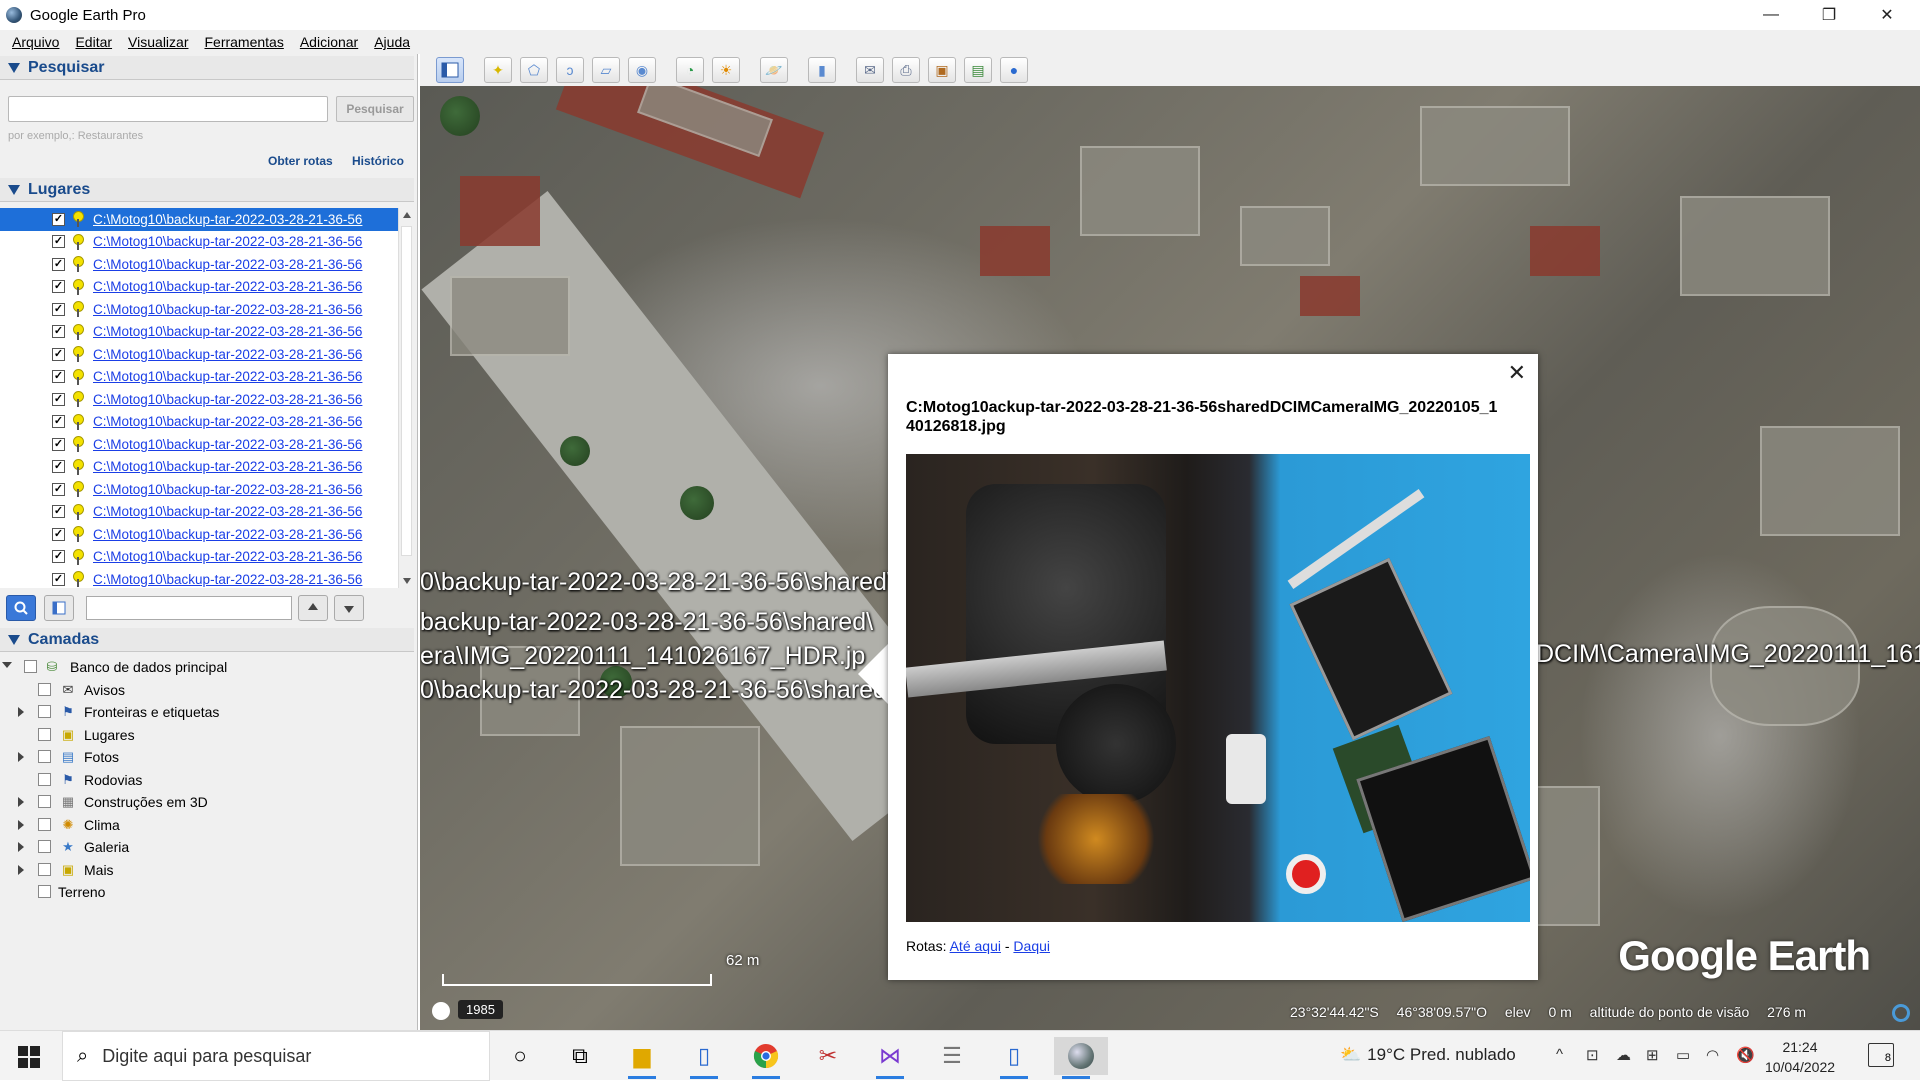 The height and width of the screenshot is (1081, 1920). I want to click on database-app-icon: ☰, so click(952, 1056).